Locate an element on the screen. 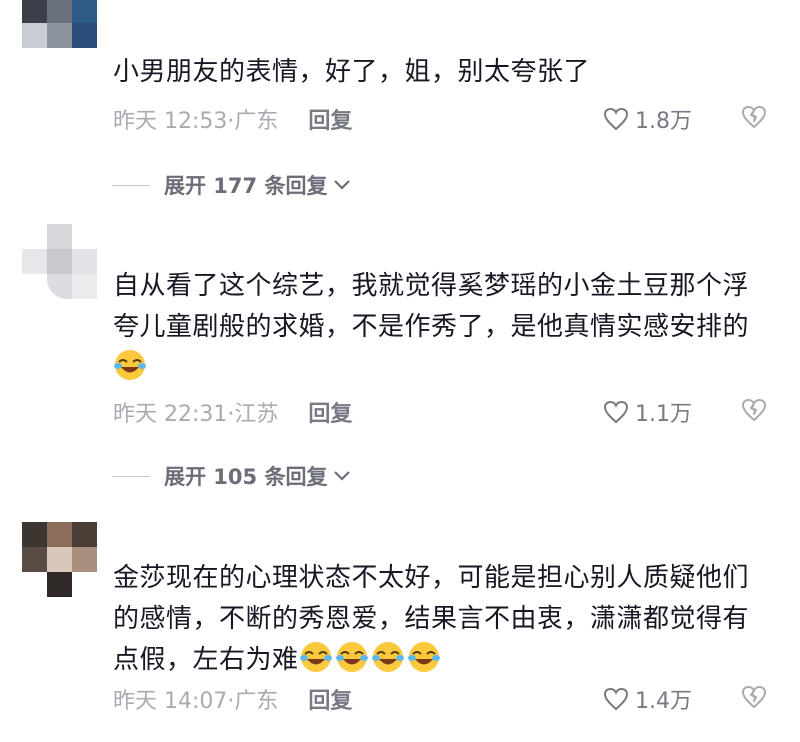 The width and height of the screenshot is (800, 742). like-count: 1.1万 is located at coordinates (663, 414).